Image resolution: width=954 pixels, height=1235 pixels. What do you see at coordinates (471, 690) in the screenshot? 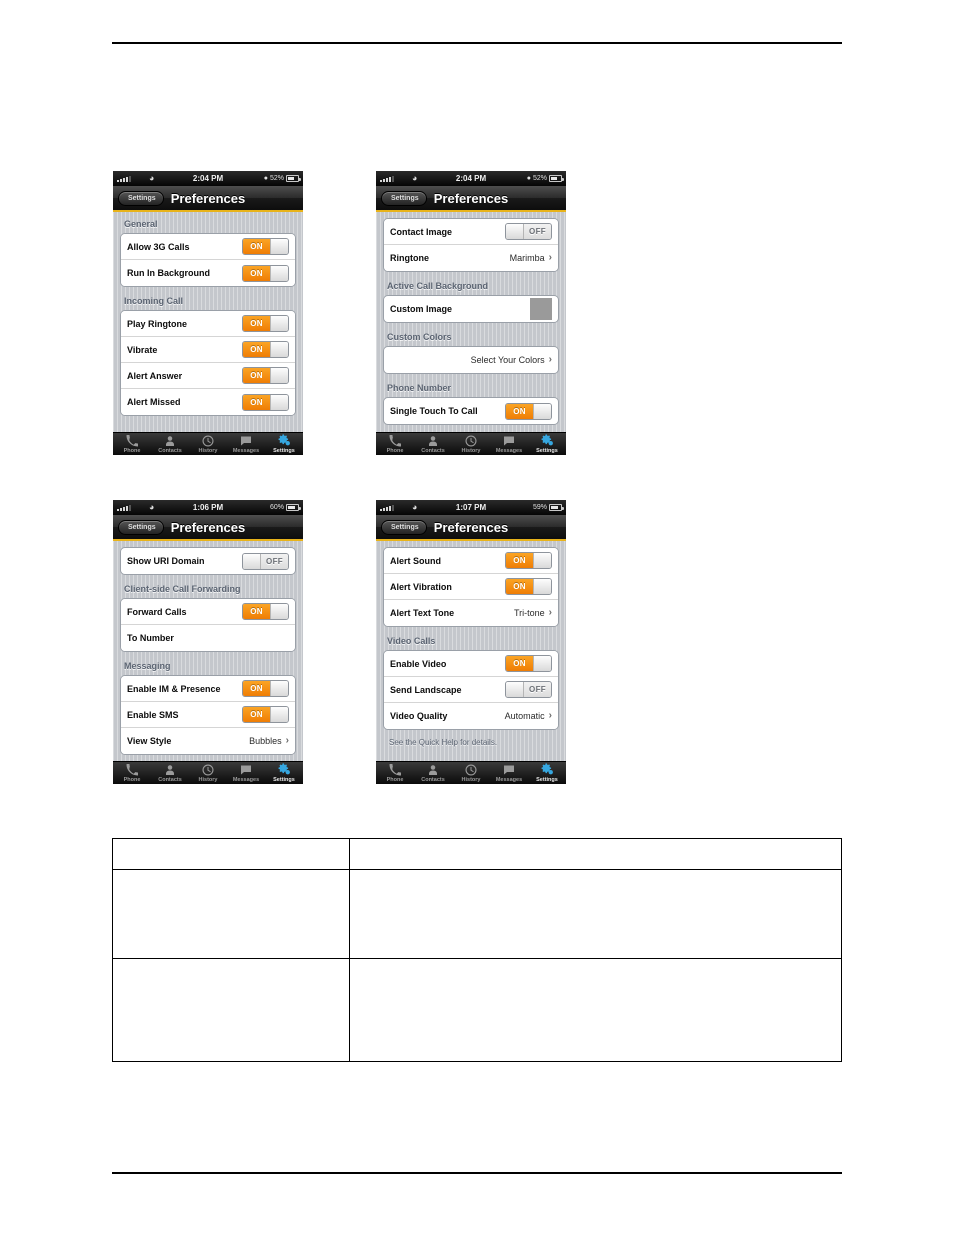
I see `row-send-landscape: Send Landscape OFF` at bounding box center [471, 690].